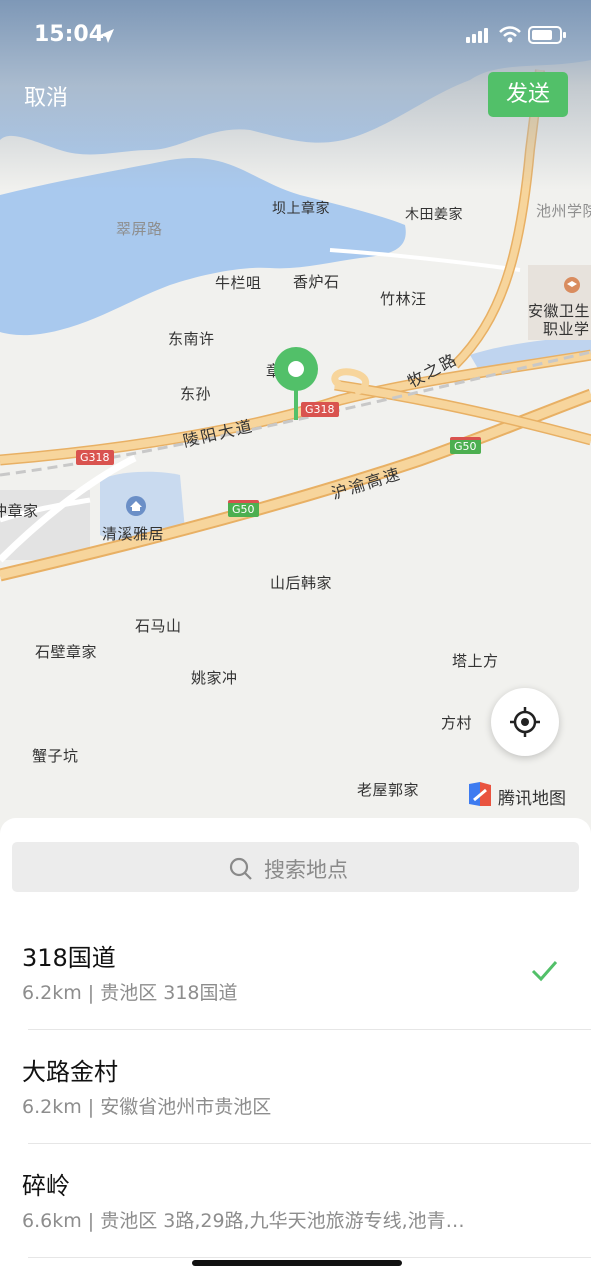  I want to click on map-label-tashangfang: 塔上方, so click(475, 661).